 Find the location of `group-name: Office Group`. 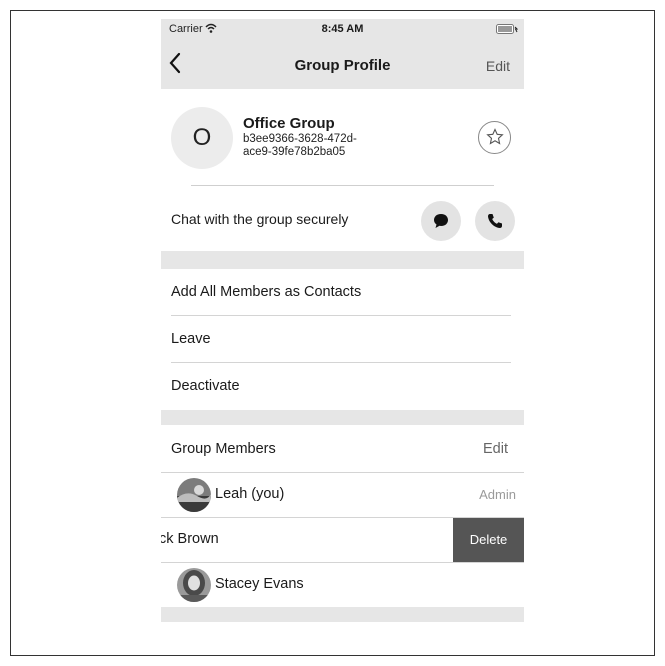

group-name: Office Group is located at coordinates (289, 123).